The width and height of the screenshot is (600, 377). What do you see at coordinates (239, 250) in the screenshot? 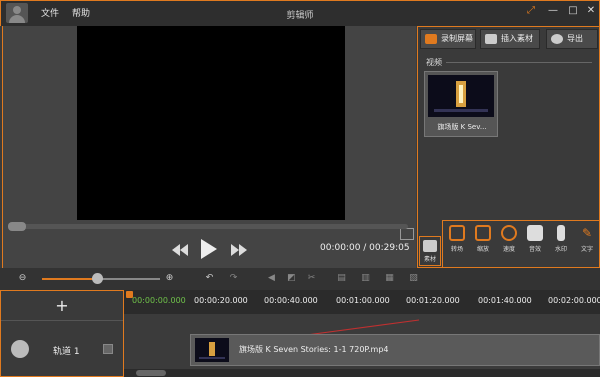
I see `fast-forward-icon` at bounding box center [239, 250].